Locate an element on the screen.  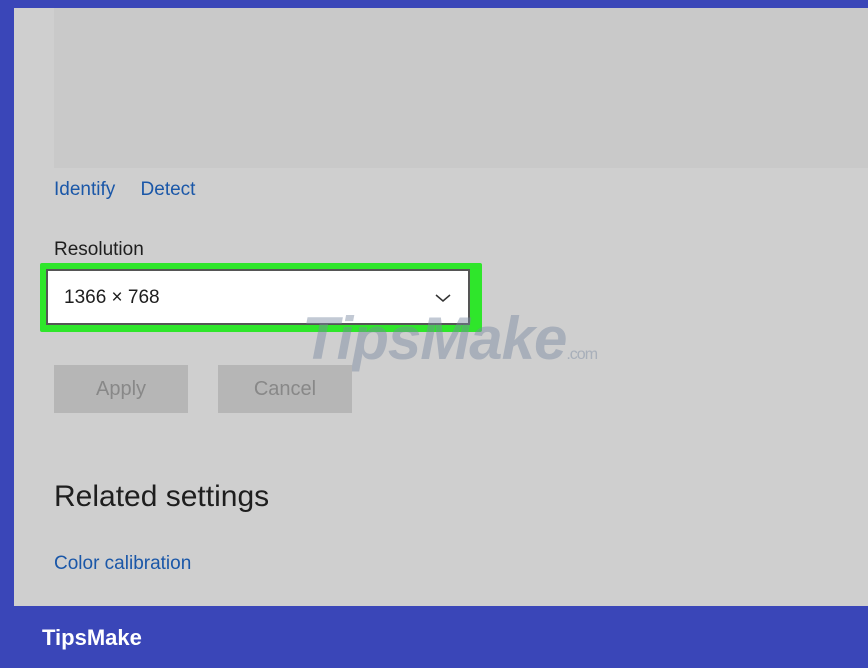
color-calibration-link: Color calibration is located at coordinates (122, 564).